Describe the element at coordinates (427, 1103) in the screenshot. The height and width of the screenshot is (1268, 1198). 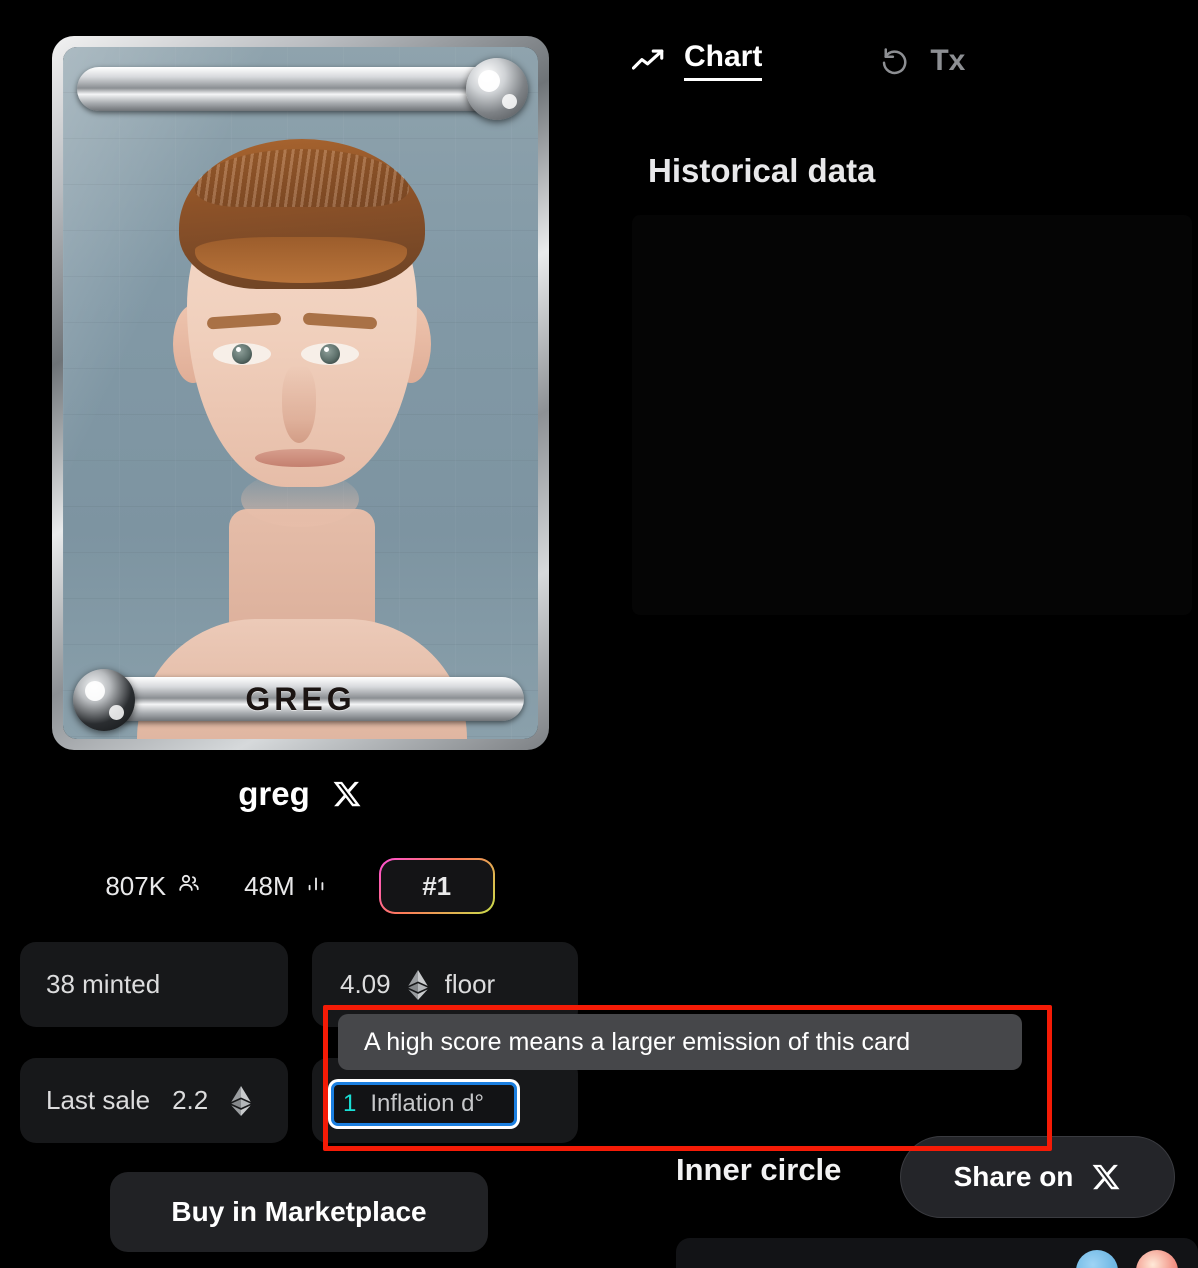
I see `inflation-degree-label: Inflation d°` at that location.